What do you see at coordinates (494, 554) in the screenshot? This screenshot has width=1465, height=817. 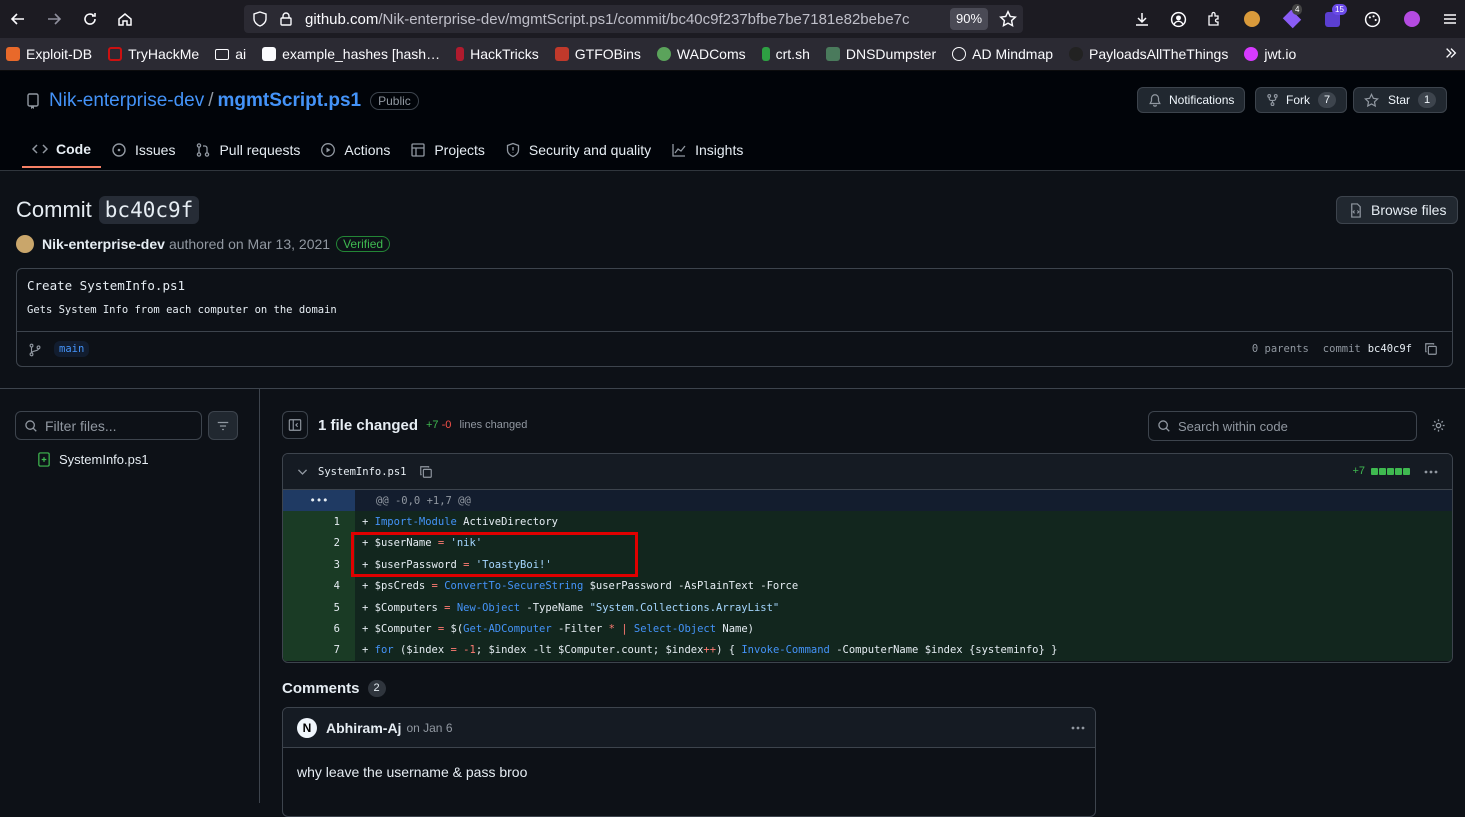 I see `credentials-highlight-box` at bounding box center [494, 554].